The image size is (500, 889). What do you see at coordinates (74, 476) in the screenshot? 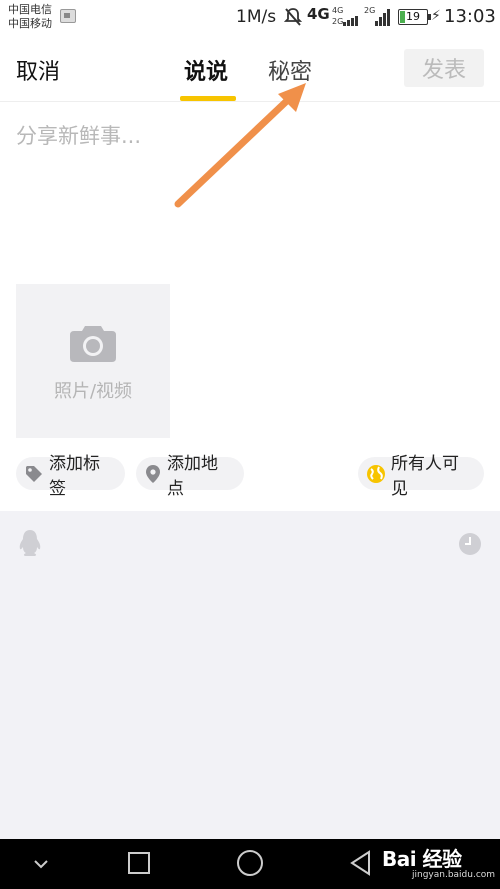
I see `add-tag-label: 添加标签` at bounding box center [74, 476].